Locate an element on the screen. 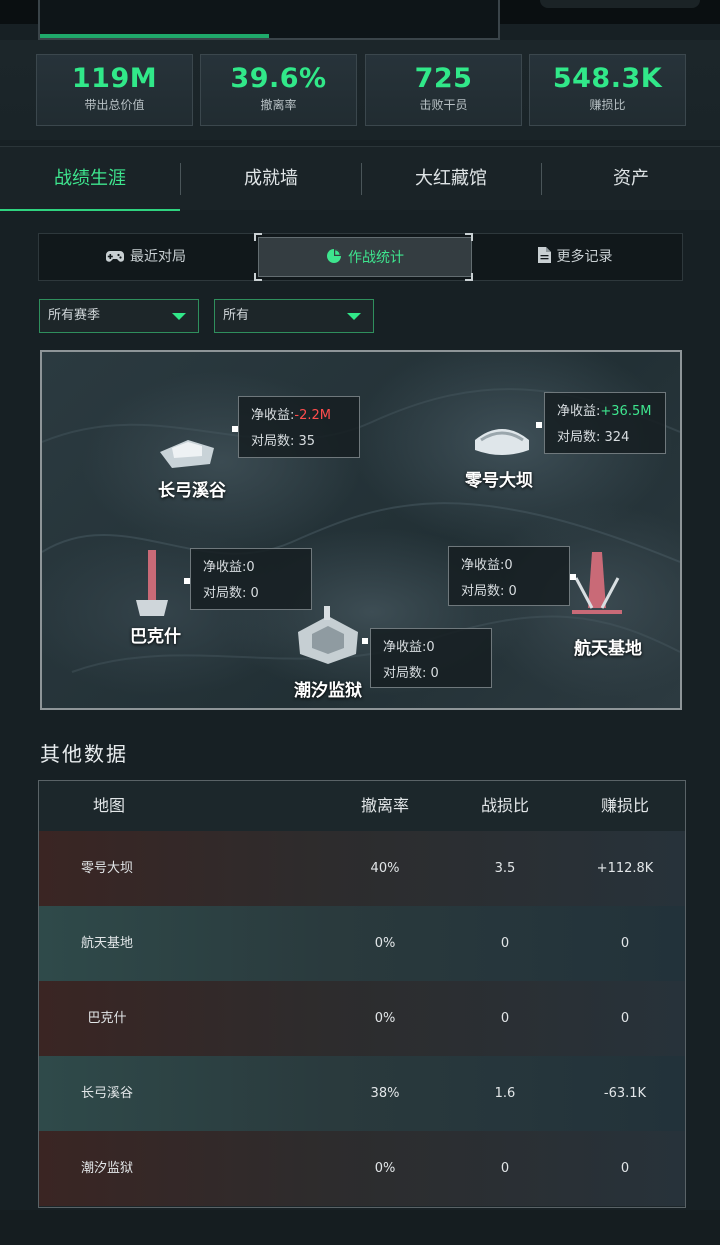 The width and height of the screenshot is (720, 1245). stat-value: 119M is located at coordinates (114, 78).